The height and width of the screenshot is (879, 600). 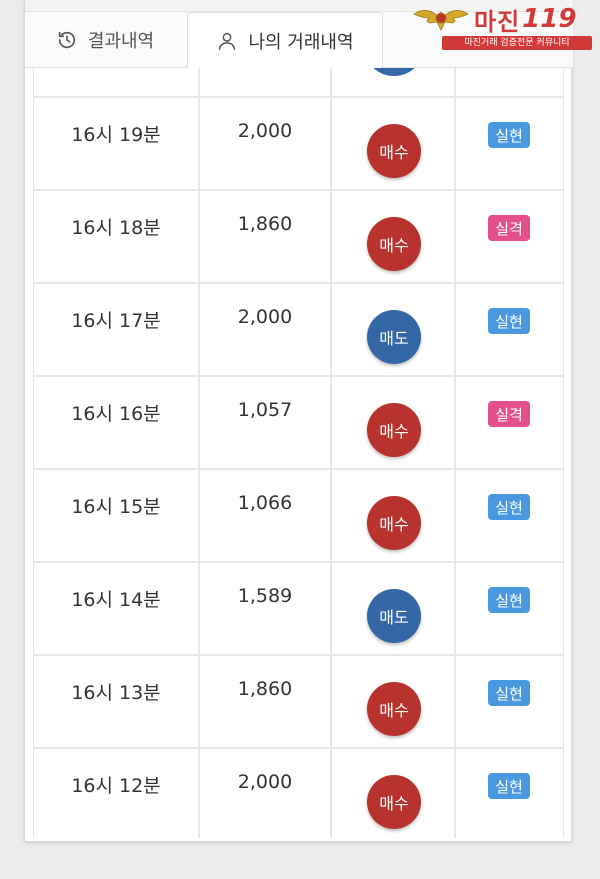 What do you see at coordinates (265, 503) in the screenshot?
I see `trade-amount: 1,066` at bounding box center [265, 503].